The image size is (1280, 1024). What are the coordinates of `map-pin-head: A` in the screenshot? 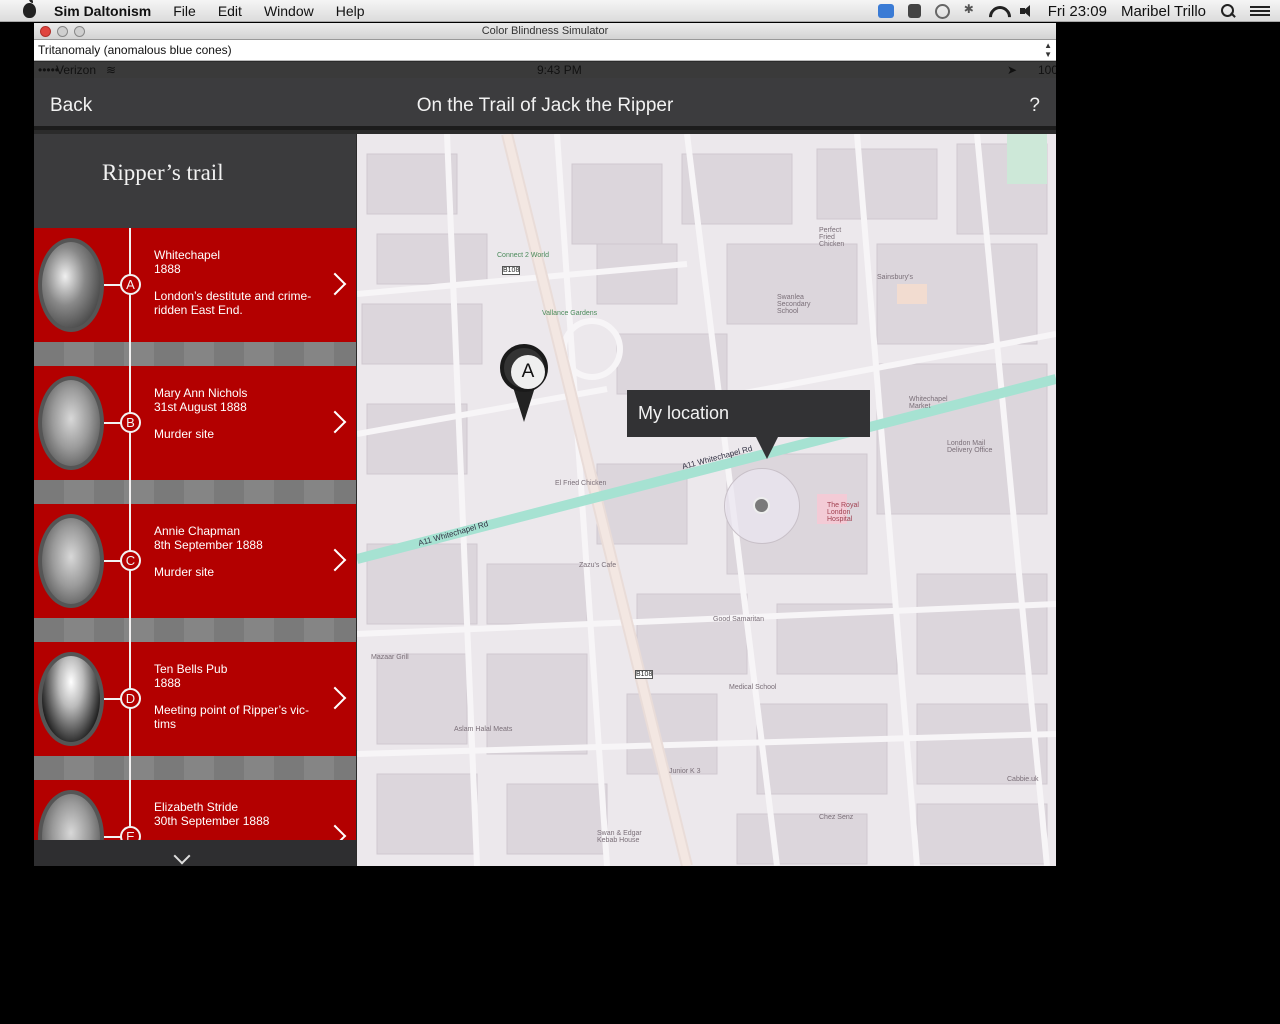 It's located at (524, 368).